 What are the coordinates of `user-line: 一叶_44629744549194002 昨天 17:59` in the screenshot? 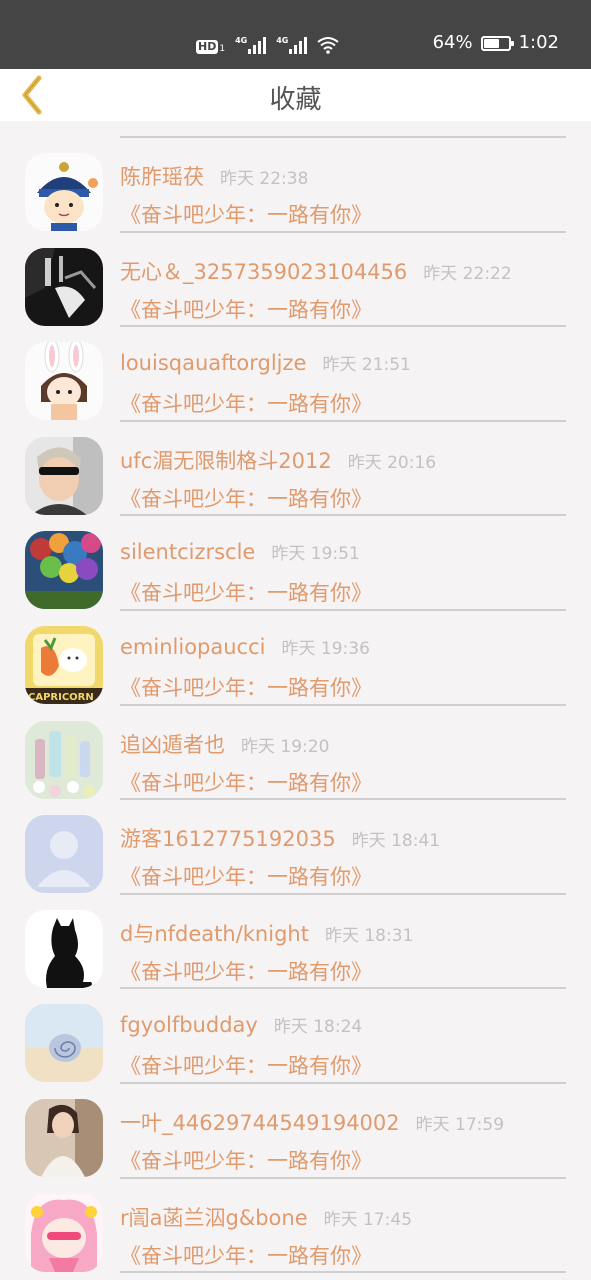 It's located at (312, 1122).